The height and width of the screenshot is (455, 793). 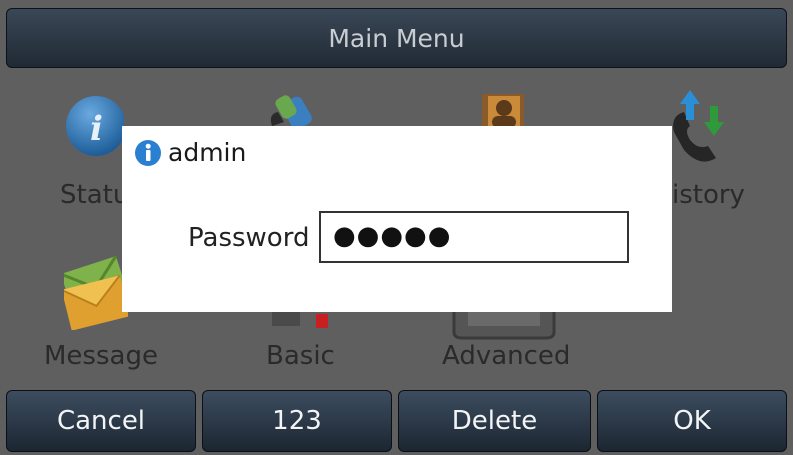 I want to click on menu-label-status: Statu, so click(x=94, y=195).